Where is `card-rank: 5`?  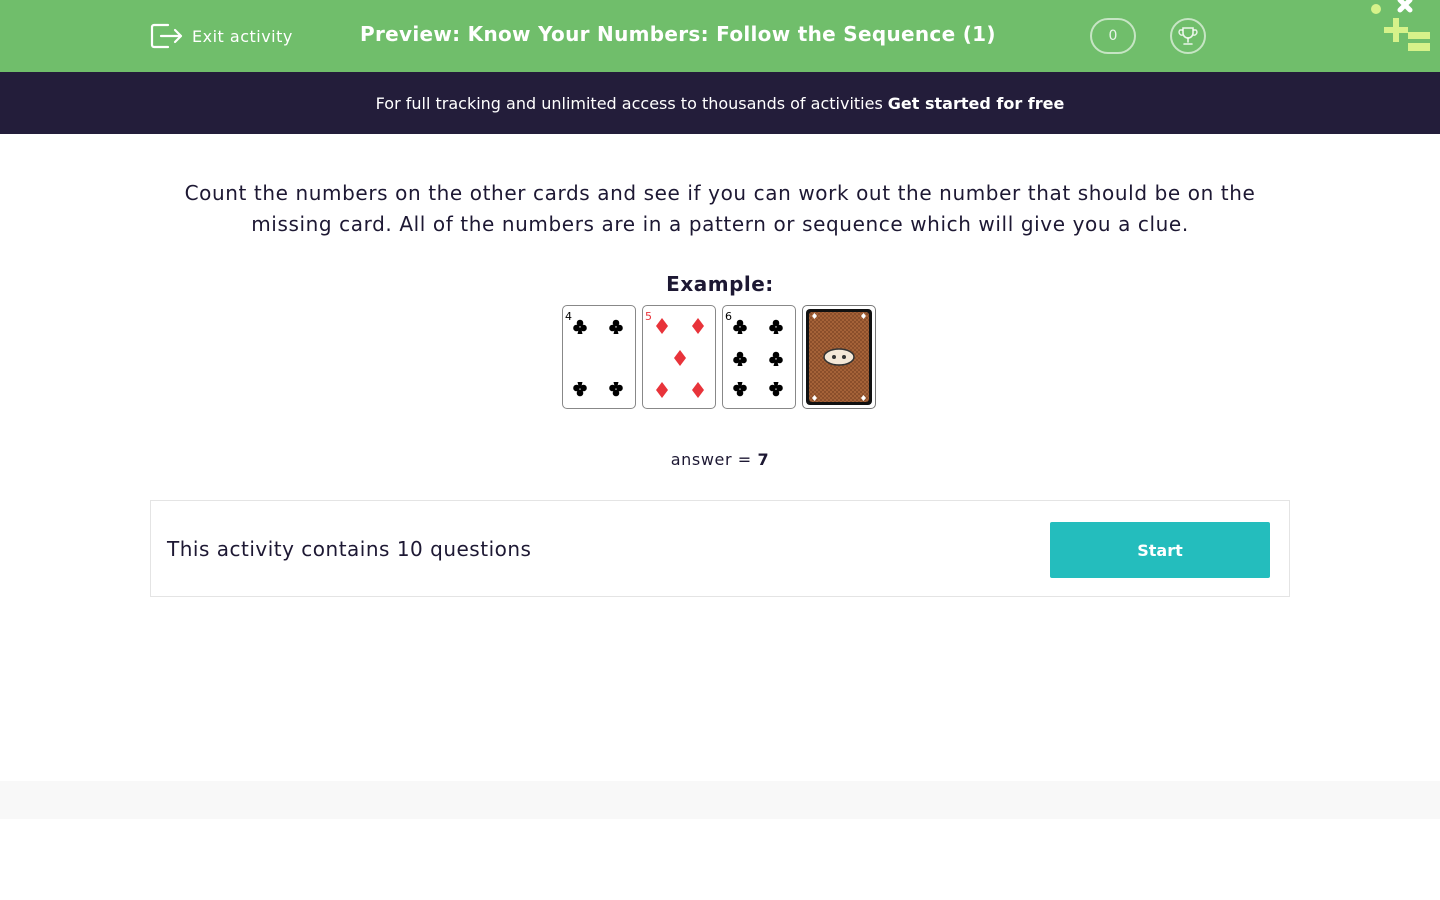
card-rank: 5 is located at coordinates (648, 316).